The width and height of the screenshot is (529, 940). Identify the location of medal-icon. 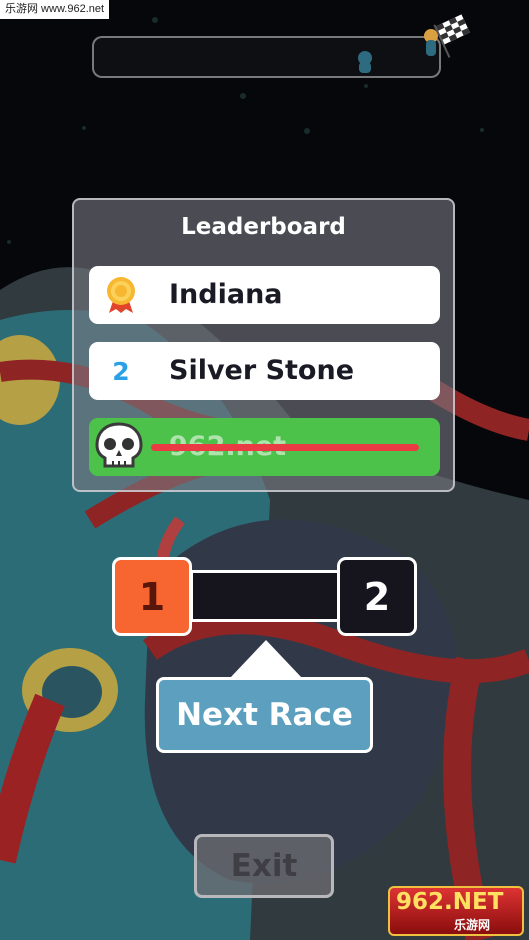
(121, 295).